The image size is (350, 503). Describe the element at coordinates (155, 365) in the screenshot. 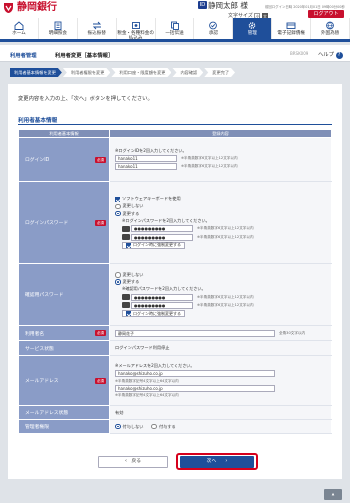

I see `email-note: ※メールアドレスを2回入力してください。` at that location.